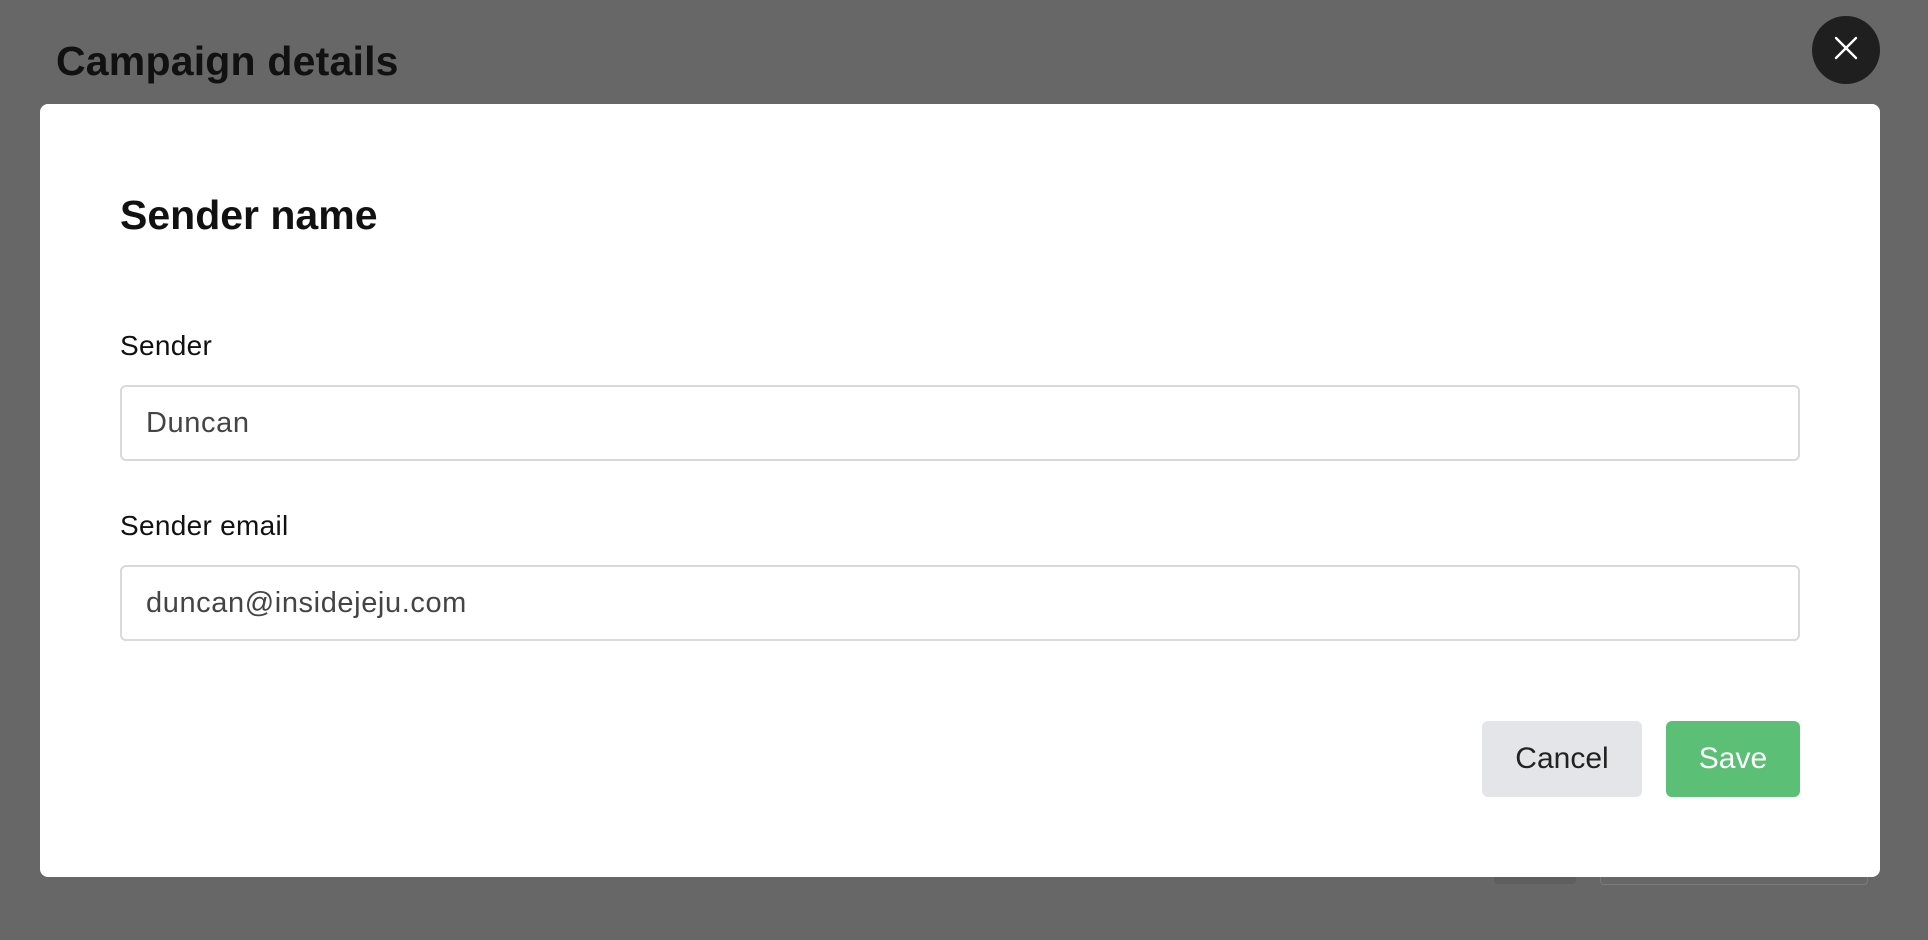 This screenshot has height=940, width=1928. I want to click on sender-input, so click(960, 423).